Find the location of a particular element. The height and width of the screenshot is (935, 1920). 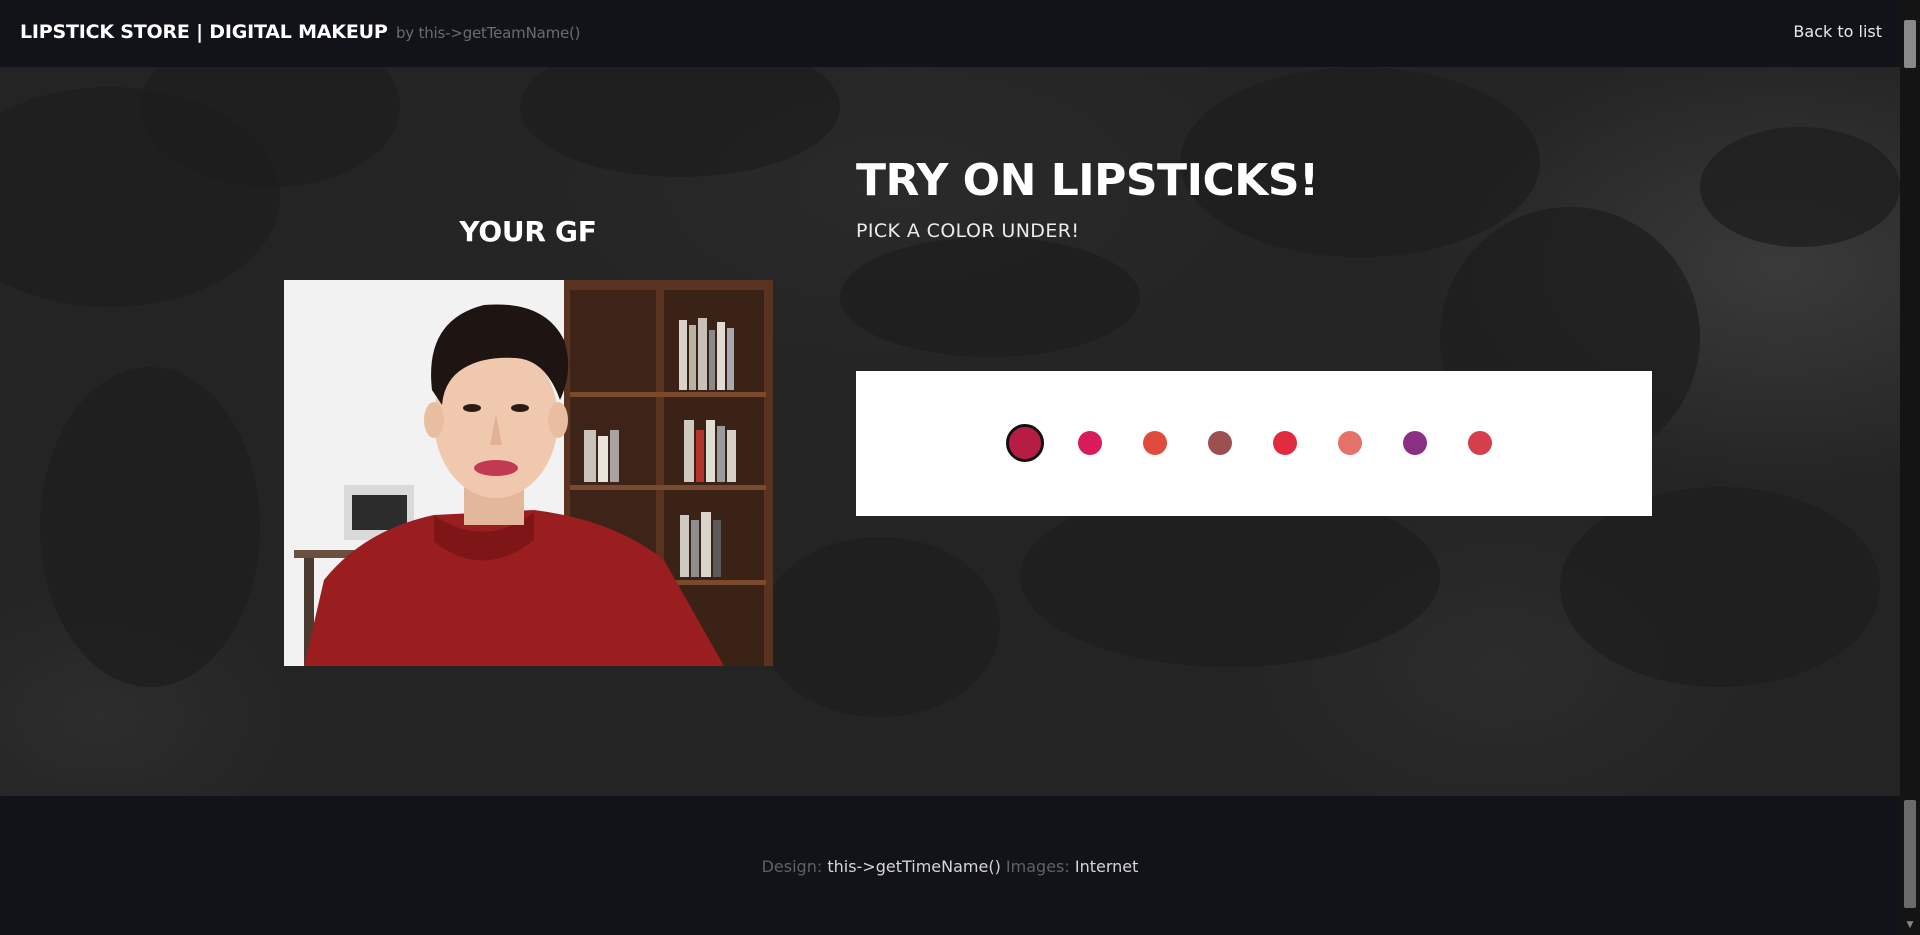

webcam-preview is located at coordinates (528, 473).